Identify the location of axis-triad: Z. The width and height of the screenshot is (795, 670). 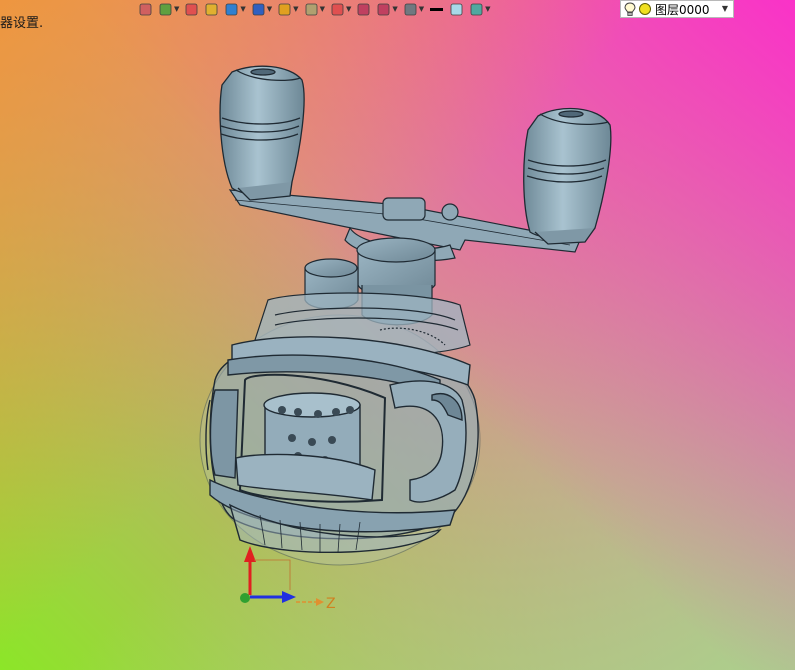
(288, 579).